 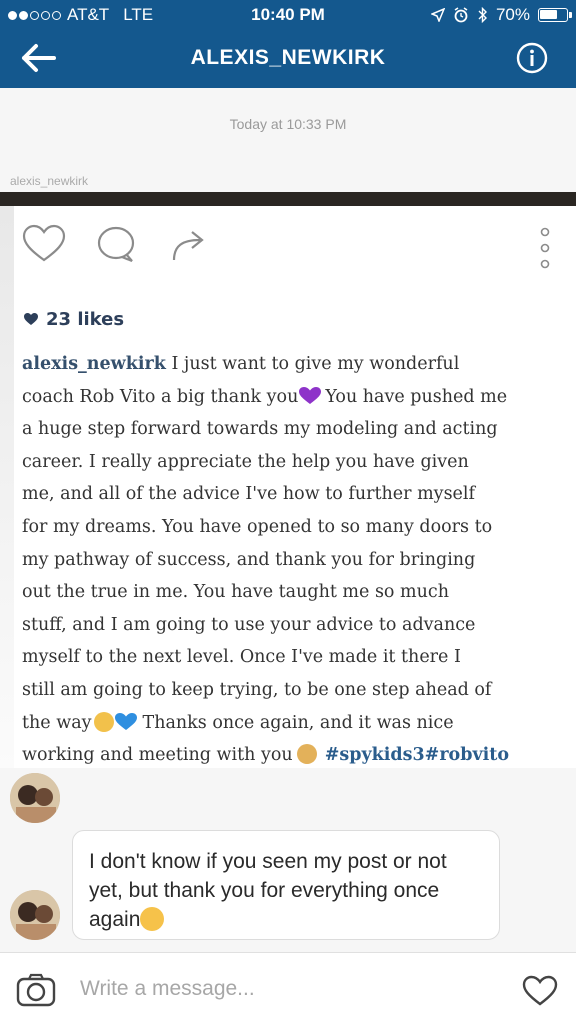 I want to click on nav-bar: ALEXIS_NEWKIRK, so click(x=288, y=59).